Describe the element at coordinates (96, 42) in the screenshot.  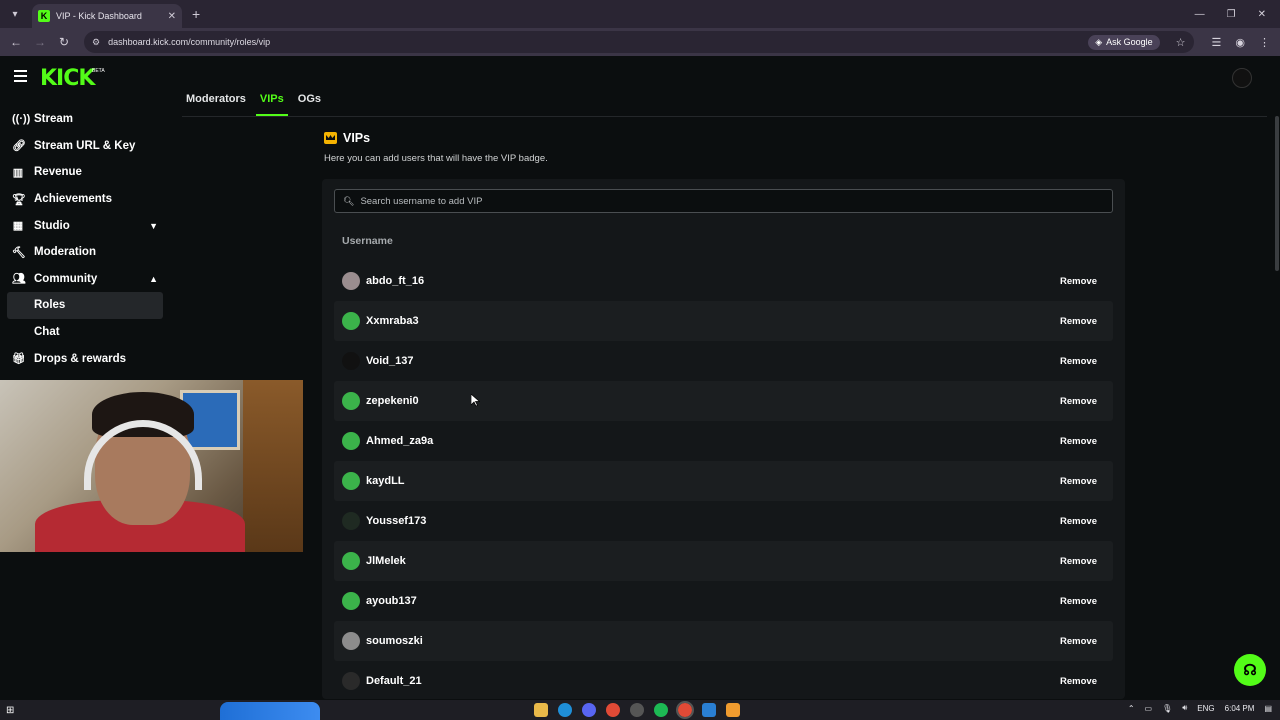
I see `site-info-icon: ⚙` at that location.